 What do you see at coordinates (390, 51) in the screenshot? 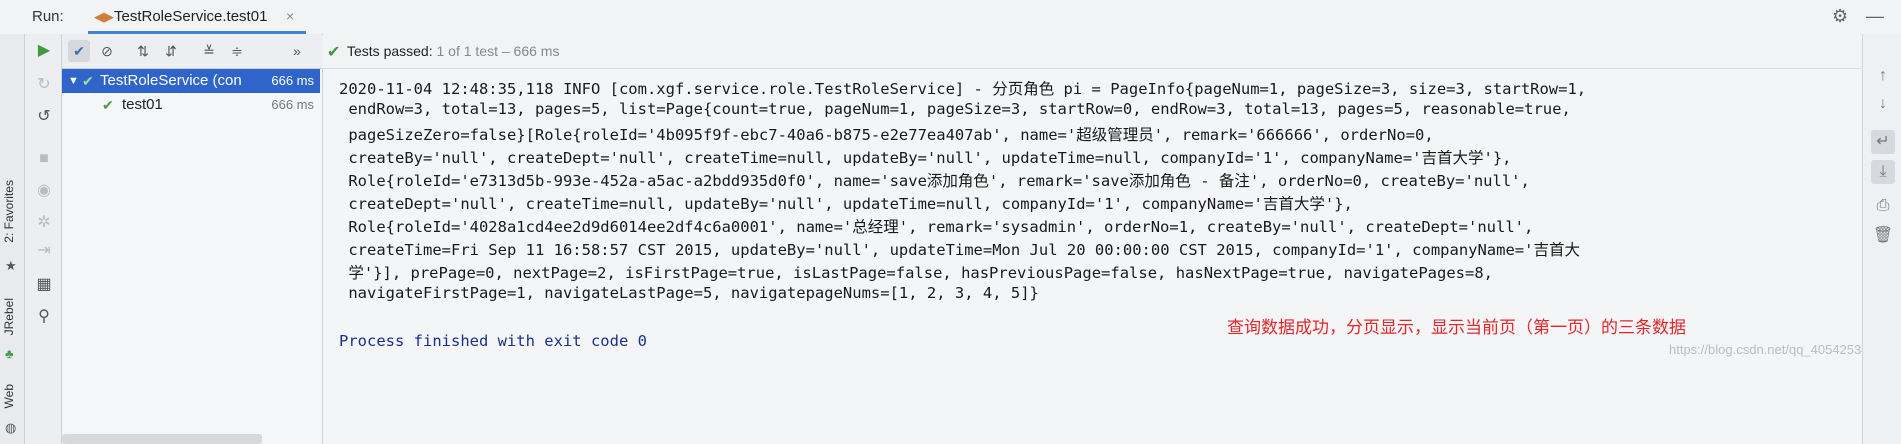
I see `status-prefix: Tests passed:` at bounding box center [390, 51].